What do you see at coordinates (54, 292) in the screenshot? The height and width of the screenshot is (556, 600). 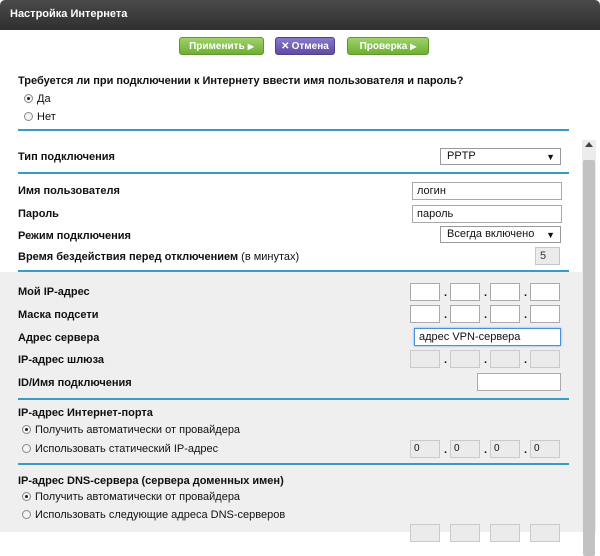 I see `my-ip-label: Мой IP-адрес` at bounding box center [54, 292].